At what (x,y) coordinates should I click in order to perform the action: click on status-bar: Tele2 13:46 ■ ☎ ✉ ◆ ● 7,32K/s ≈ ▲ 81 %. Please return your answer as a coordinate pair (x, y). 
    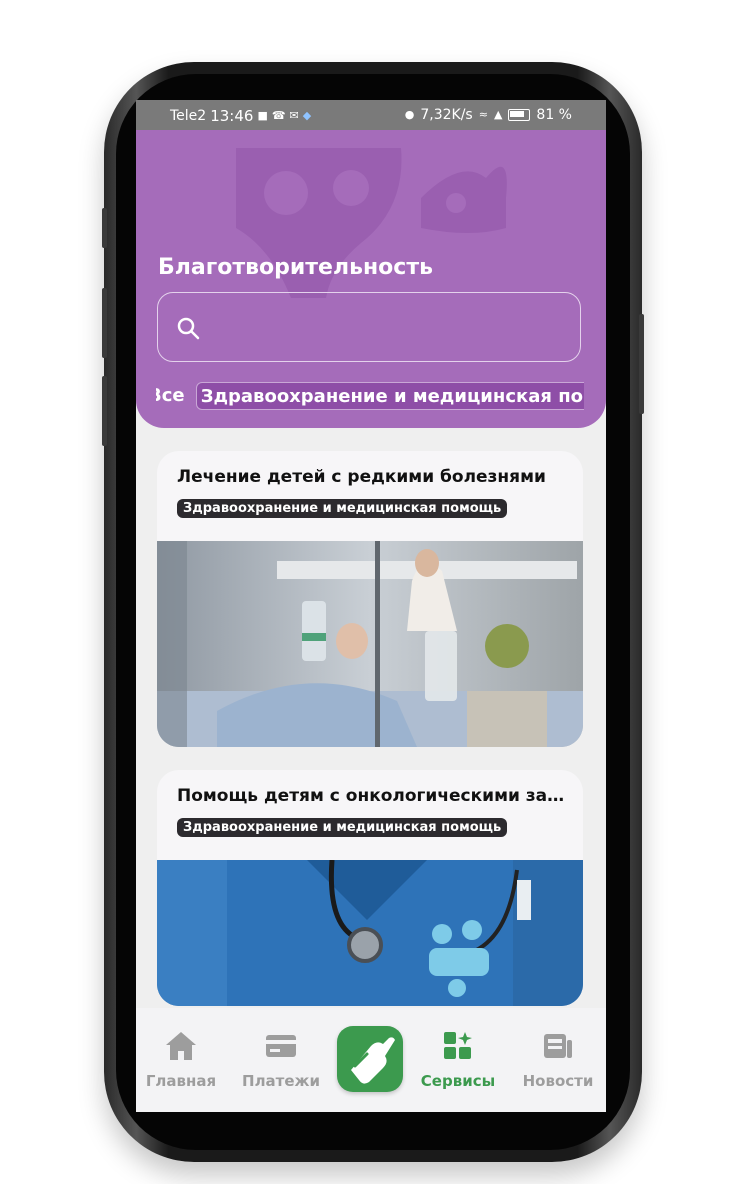
    Looking at the image, I should click on (371, 115).